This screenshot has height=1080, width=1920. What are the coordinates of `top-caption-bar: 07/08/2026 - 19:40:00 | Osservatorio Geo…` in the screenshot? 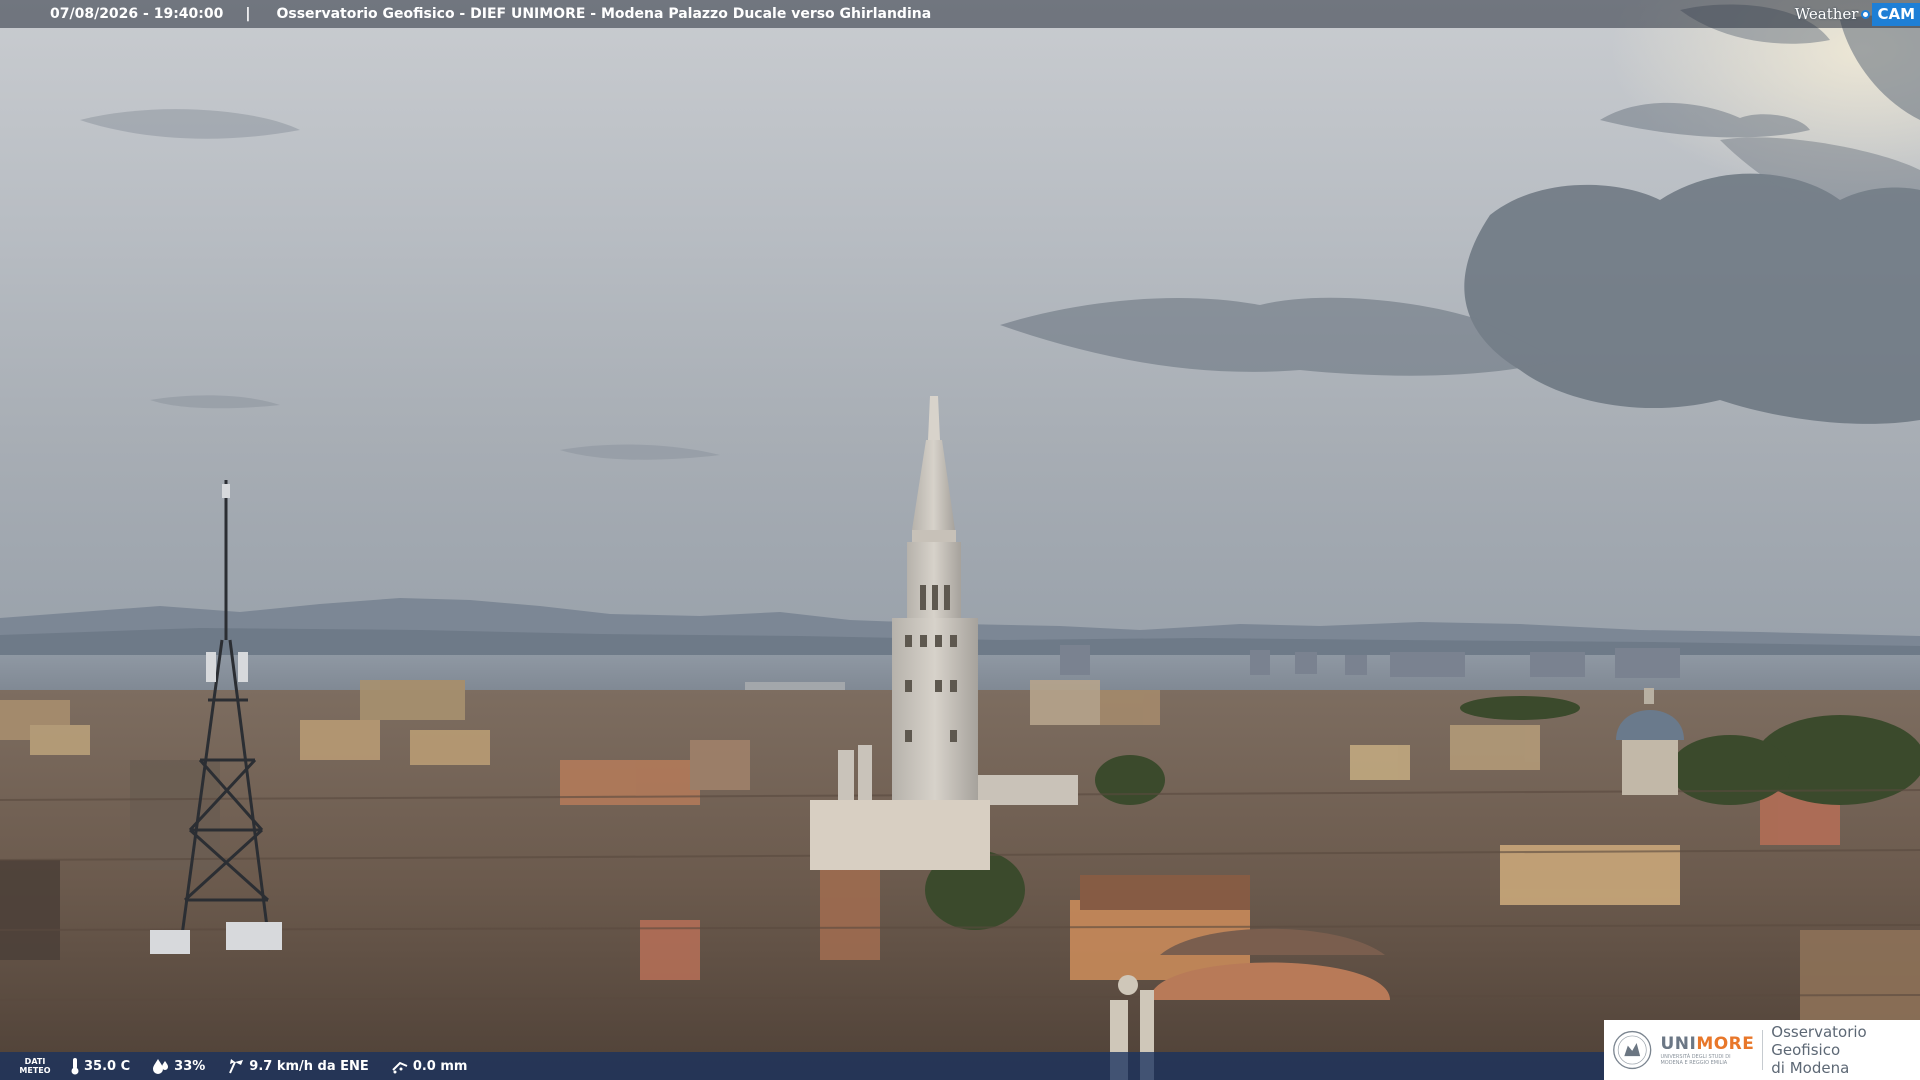 It's located at (960, 14).